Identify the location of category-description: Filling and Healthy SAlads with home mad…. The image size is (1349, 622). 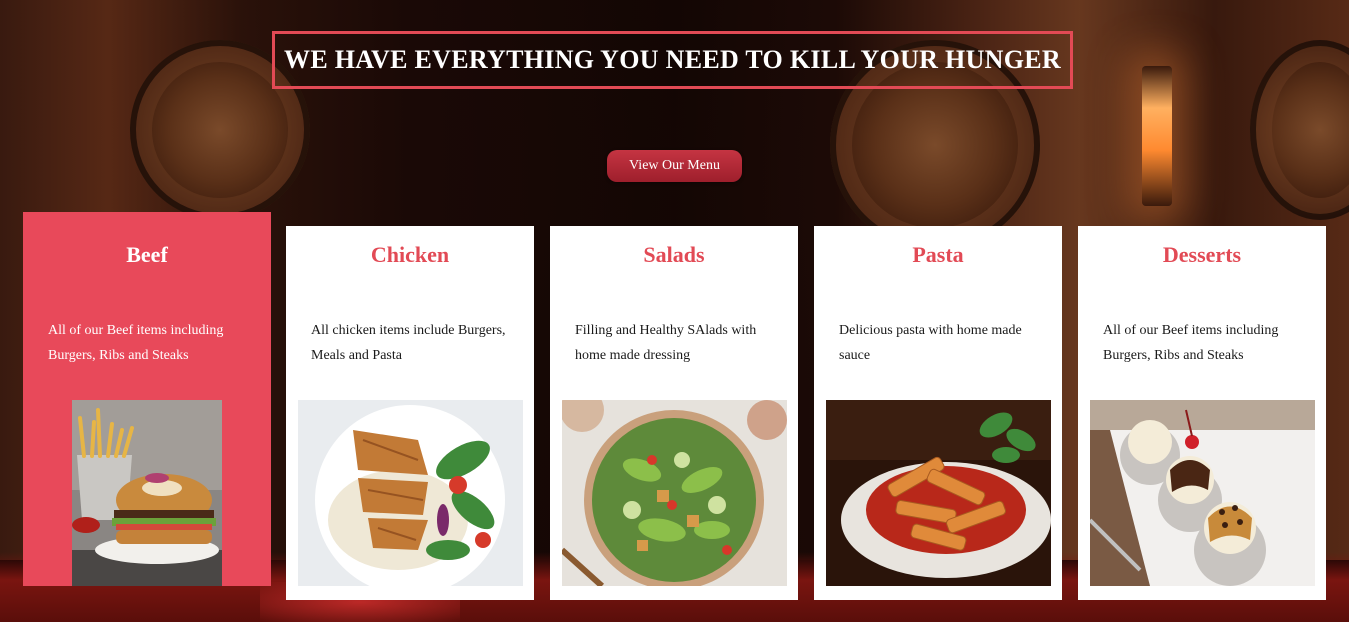
(666, 343).